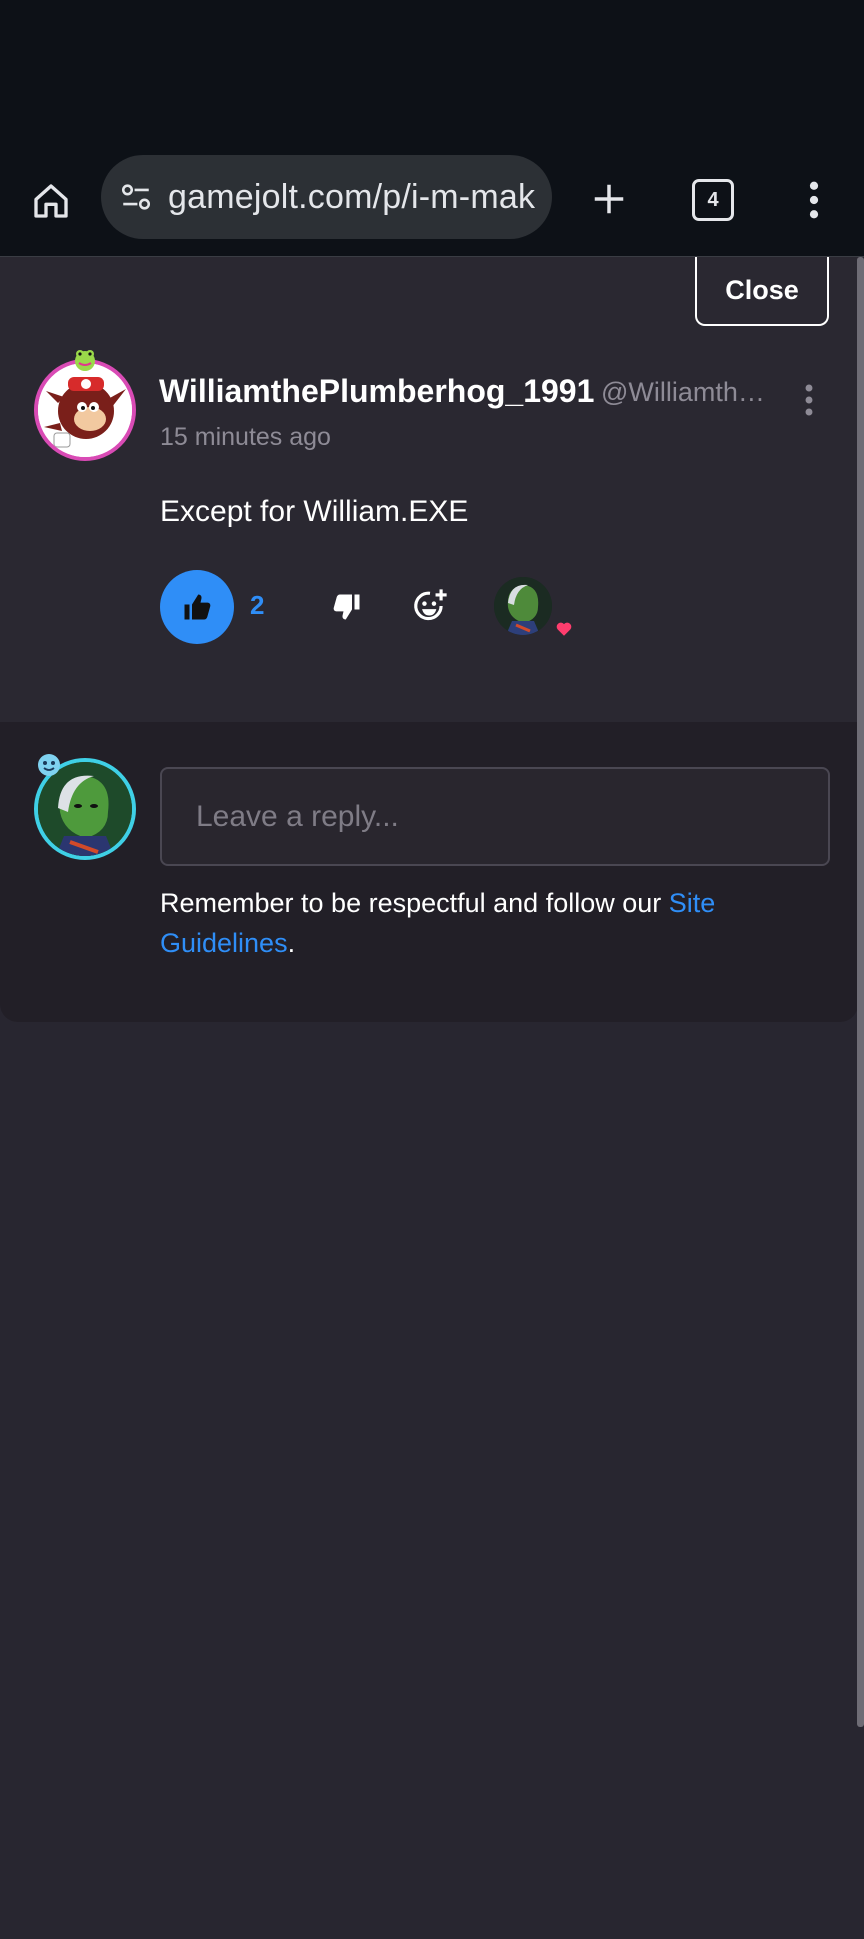 The image size is (864, 1939). I want to click on liker-heart-badge, so click(564, 629).